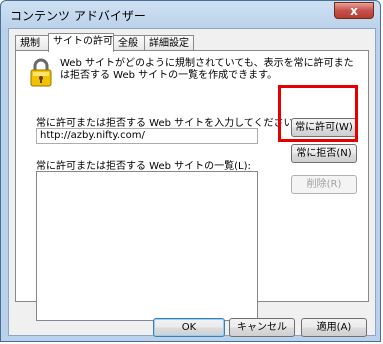  What do you see at coordinates (81, 42) in the screenshot?
I see `tab-approved-sites: サイトの許可` at bounding box center [81, 42].